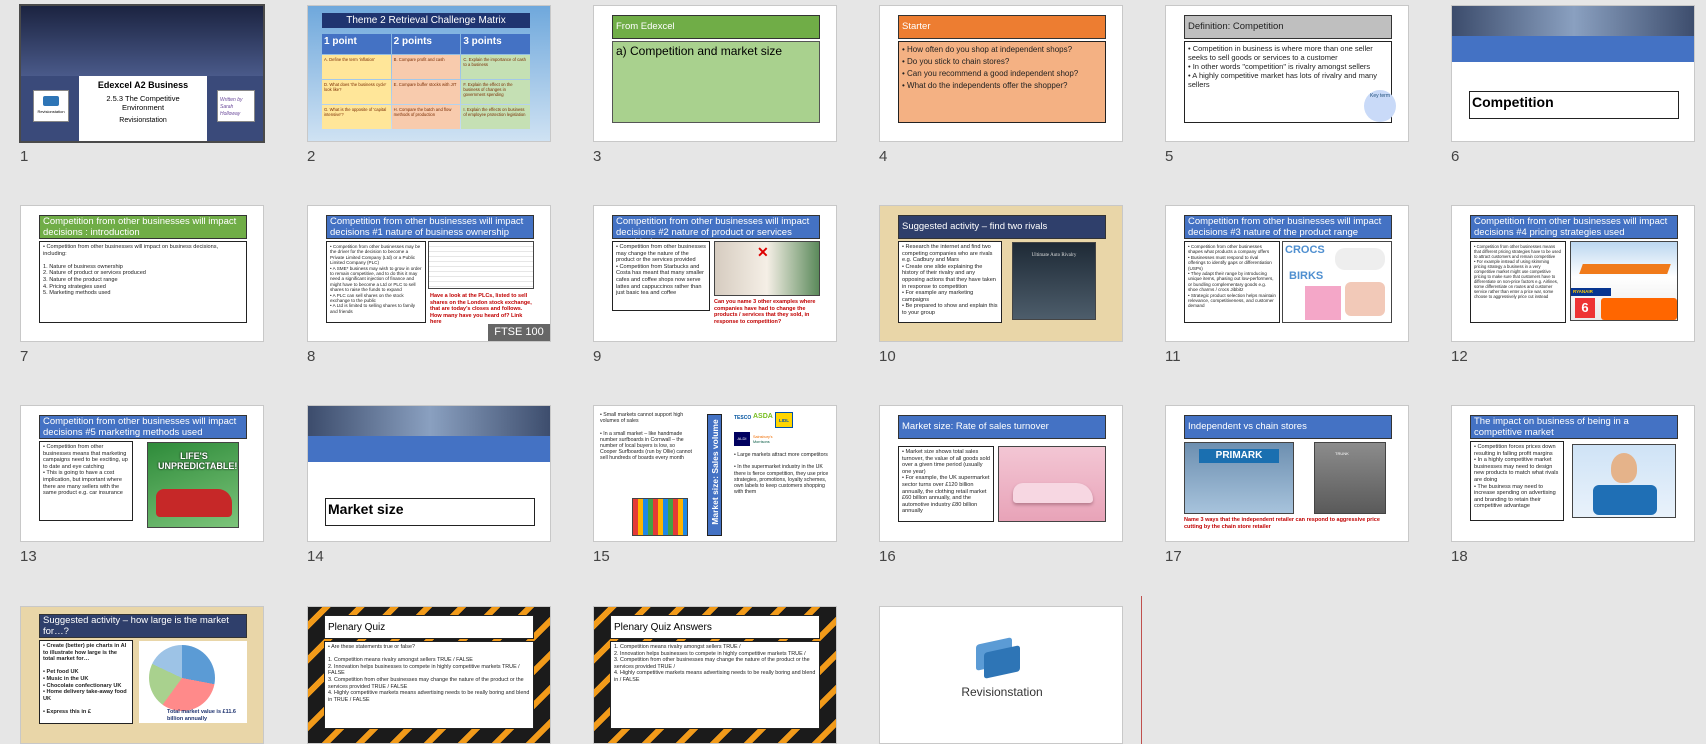 The width and height of the screenshot is (1706, 744). I want to click on slide-20-title: Plenary Quiz, so click(429, 627).